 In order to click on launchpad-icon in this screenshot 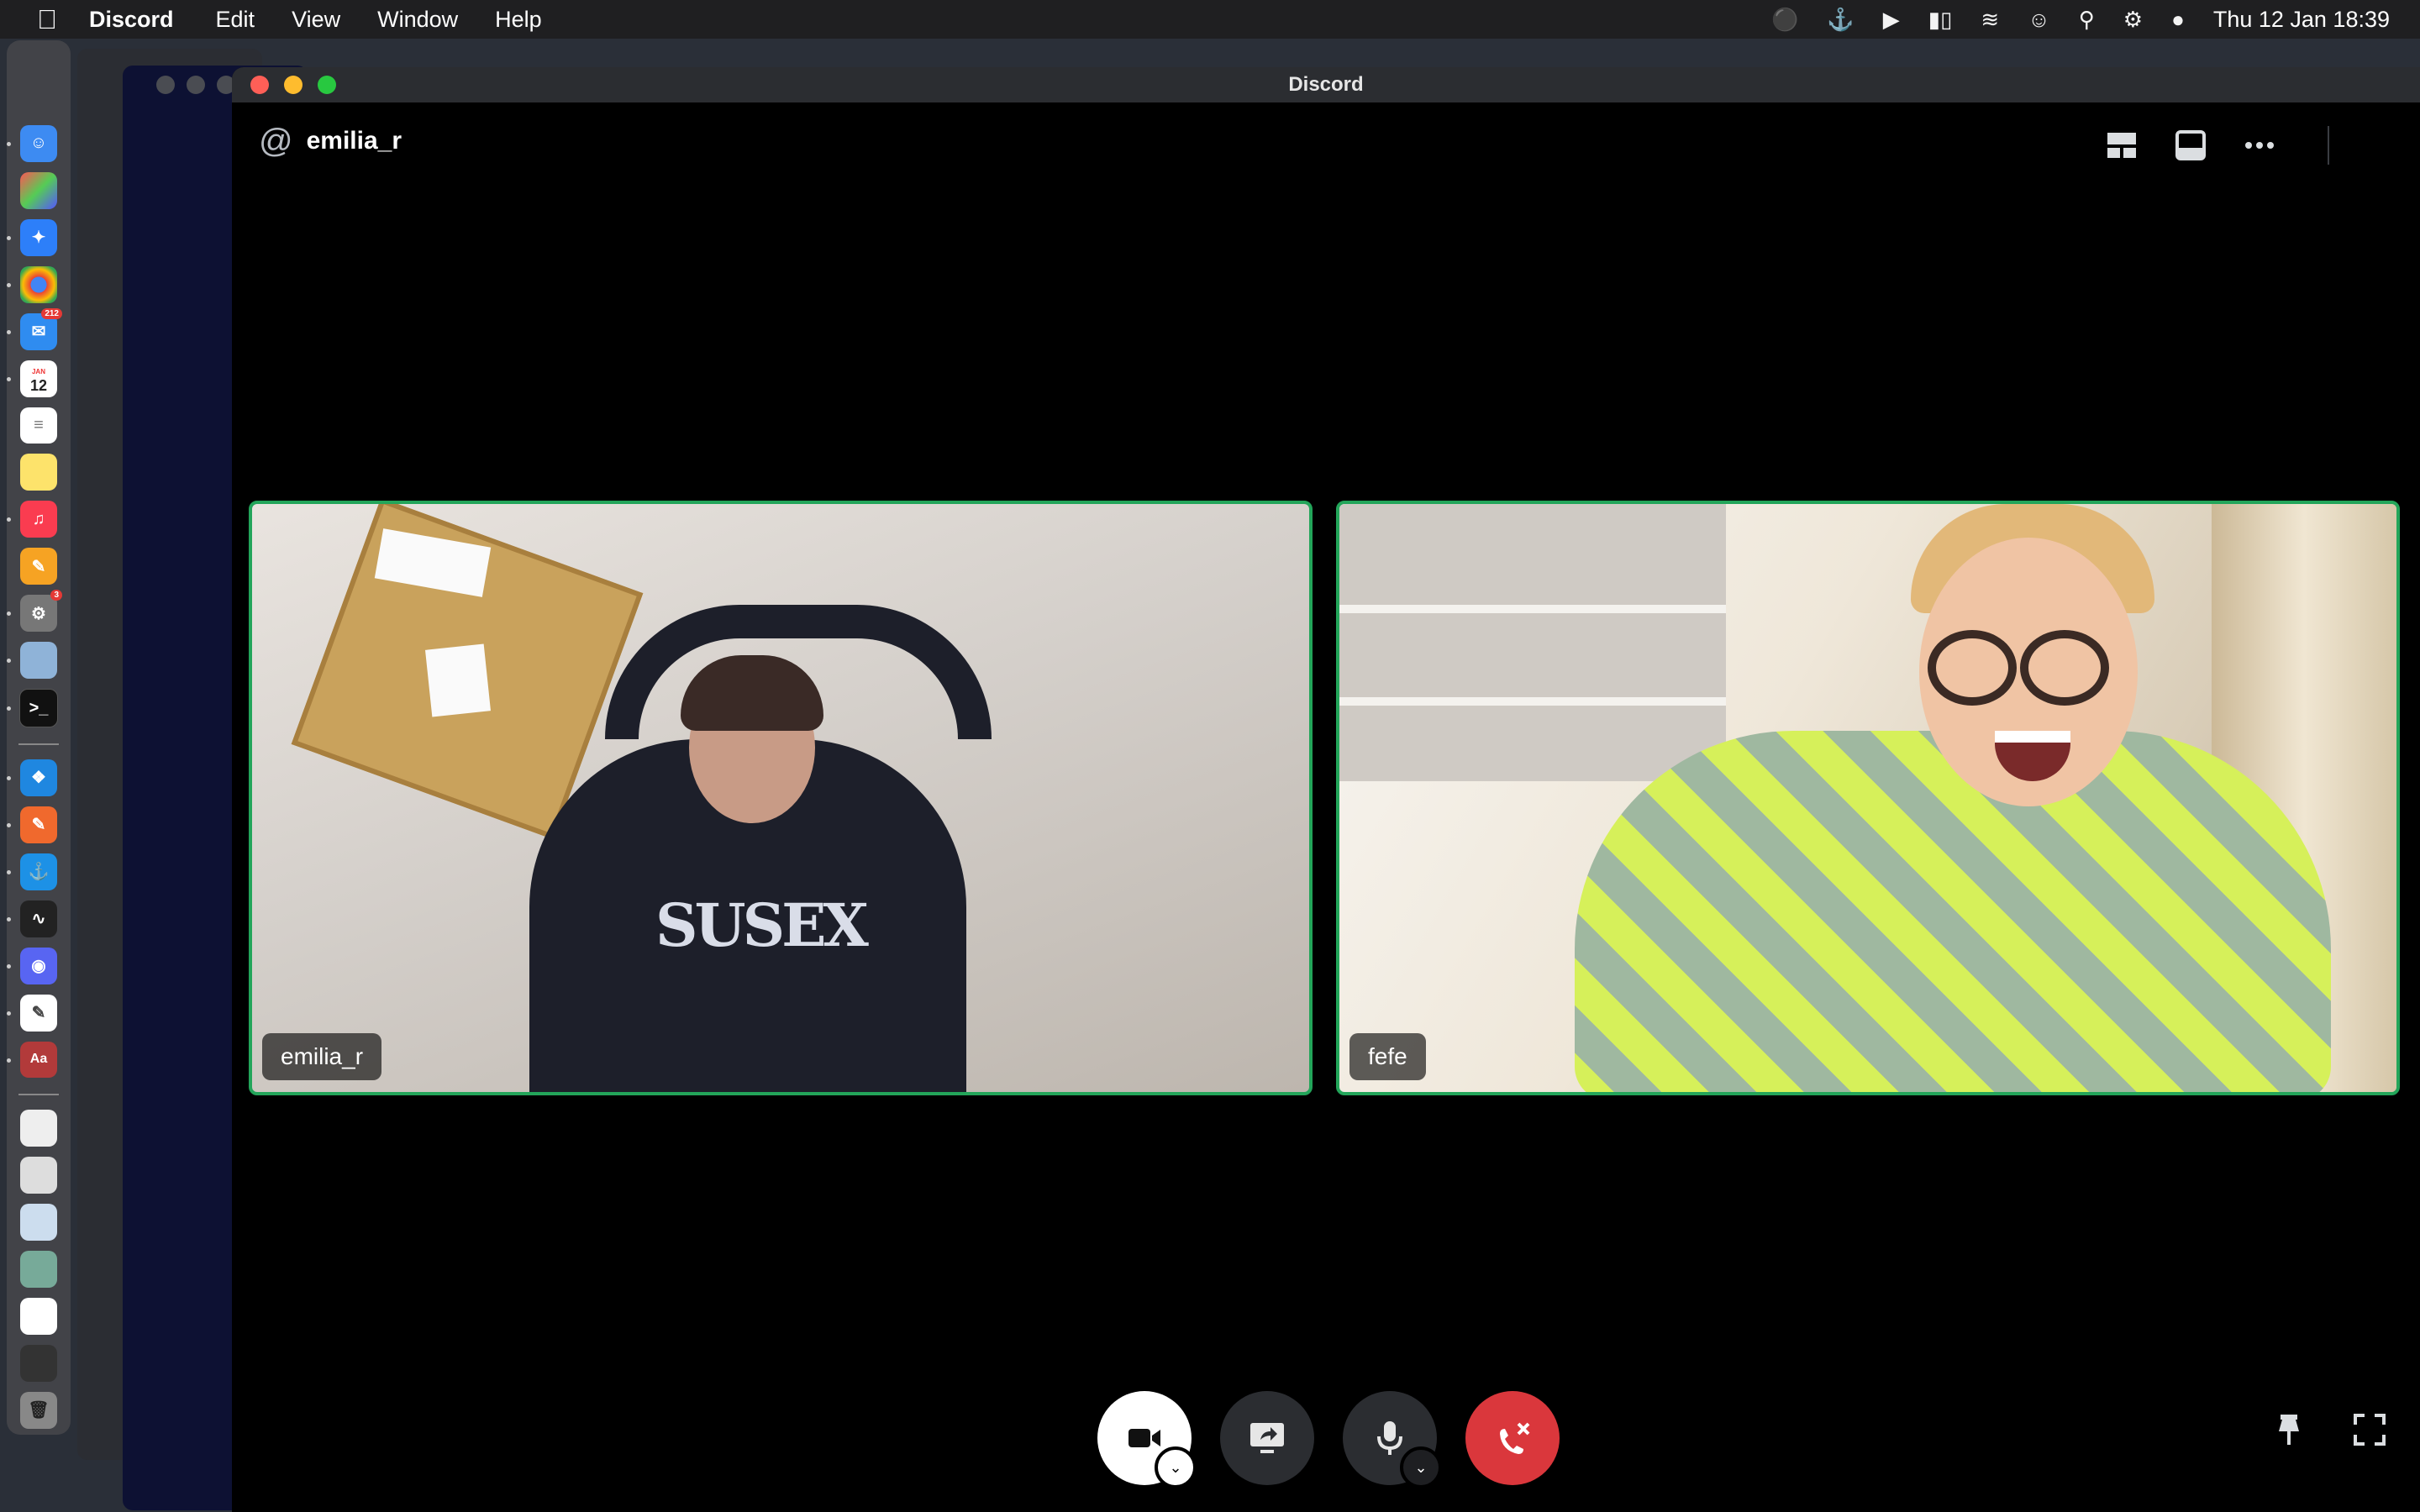, I will do `click(38, 190)`.